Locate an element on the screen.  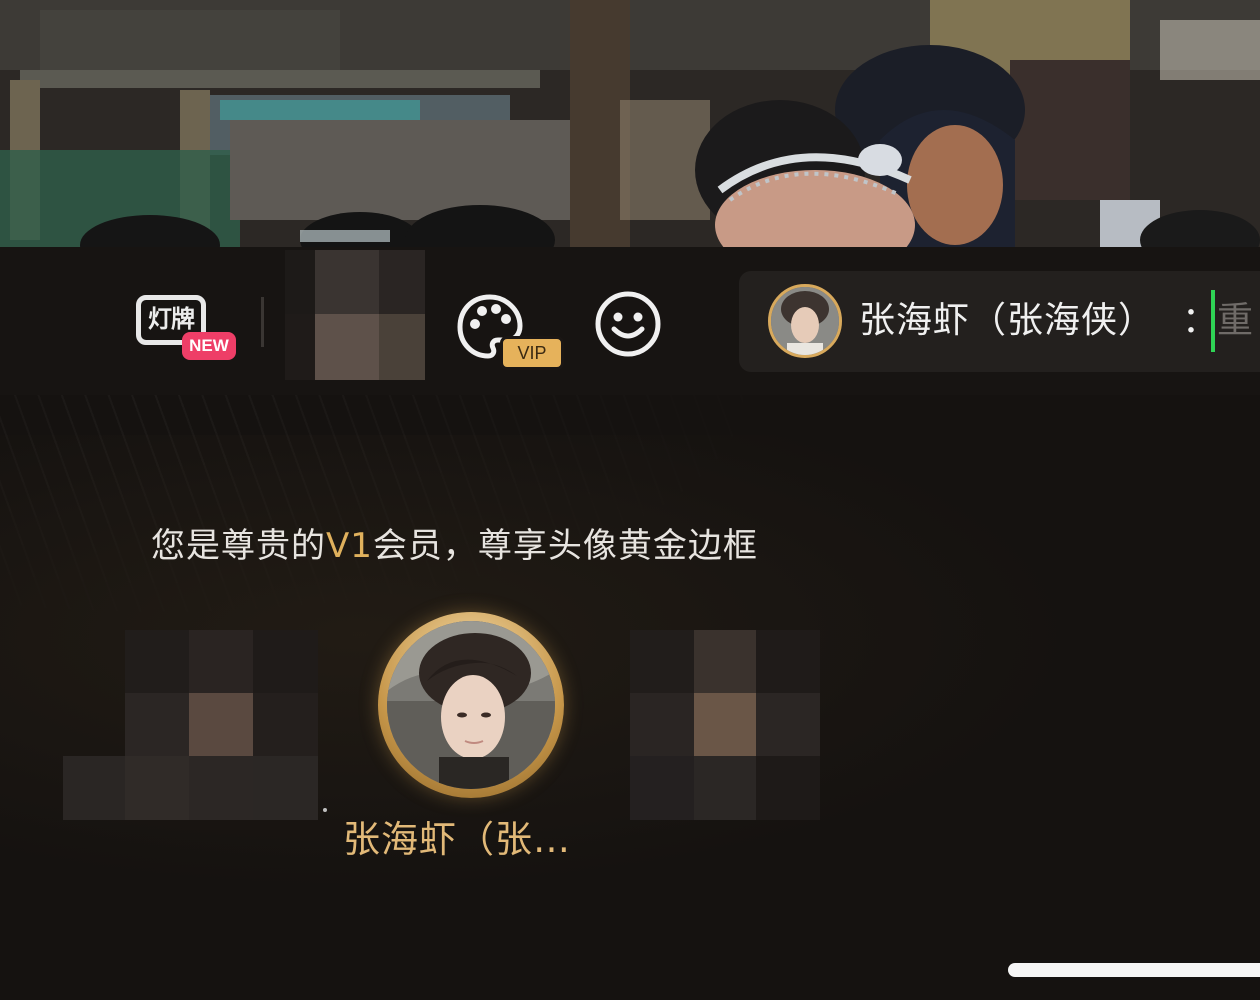
home-indicator is located at coordinates (1134, 970).